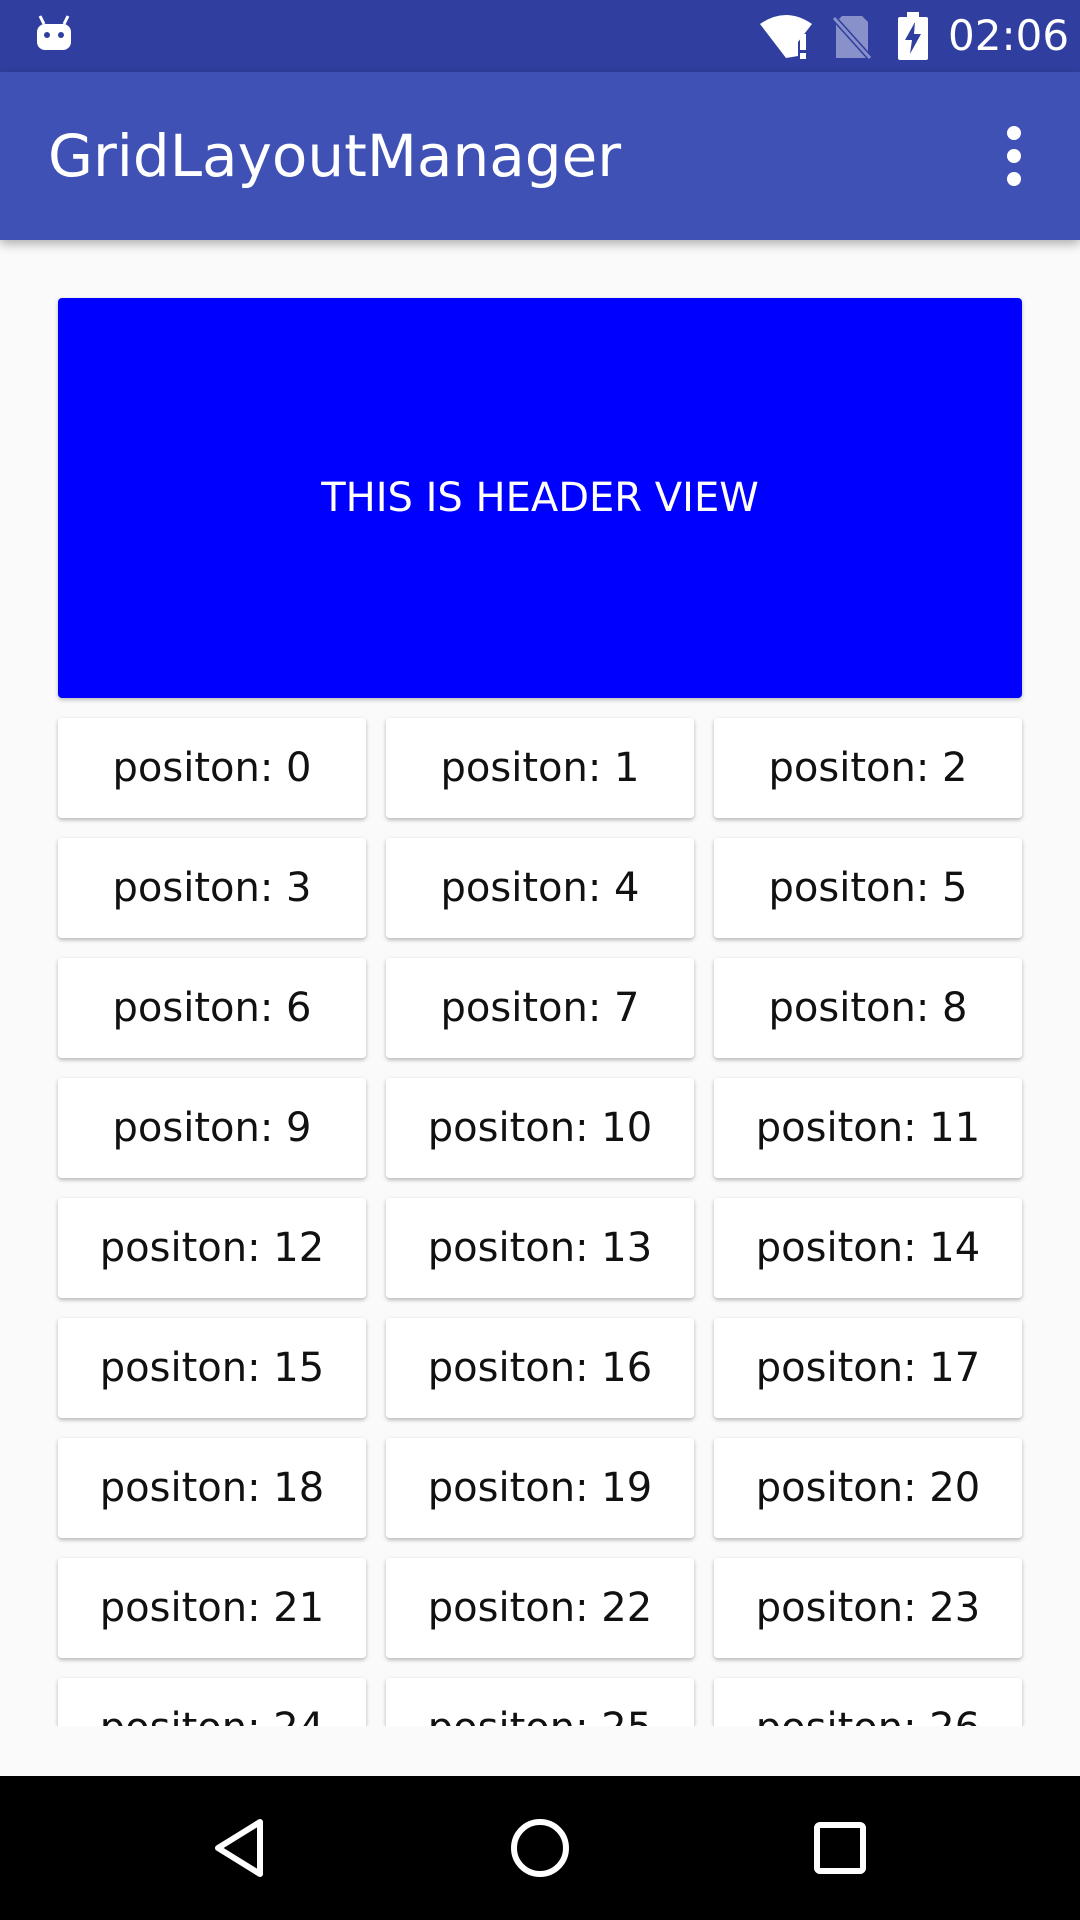 This screenshot has height=1920, width=1080. What do you see at coordinates (540, 1702) in the screenshot?
I see `grid-item: positon: 25` at bounding box center [540, 1702].